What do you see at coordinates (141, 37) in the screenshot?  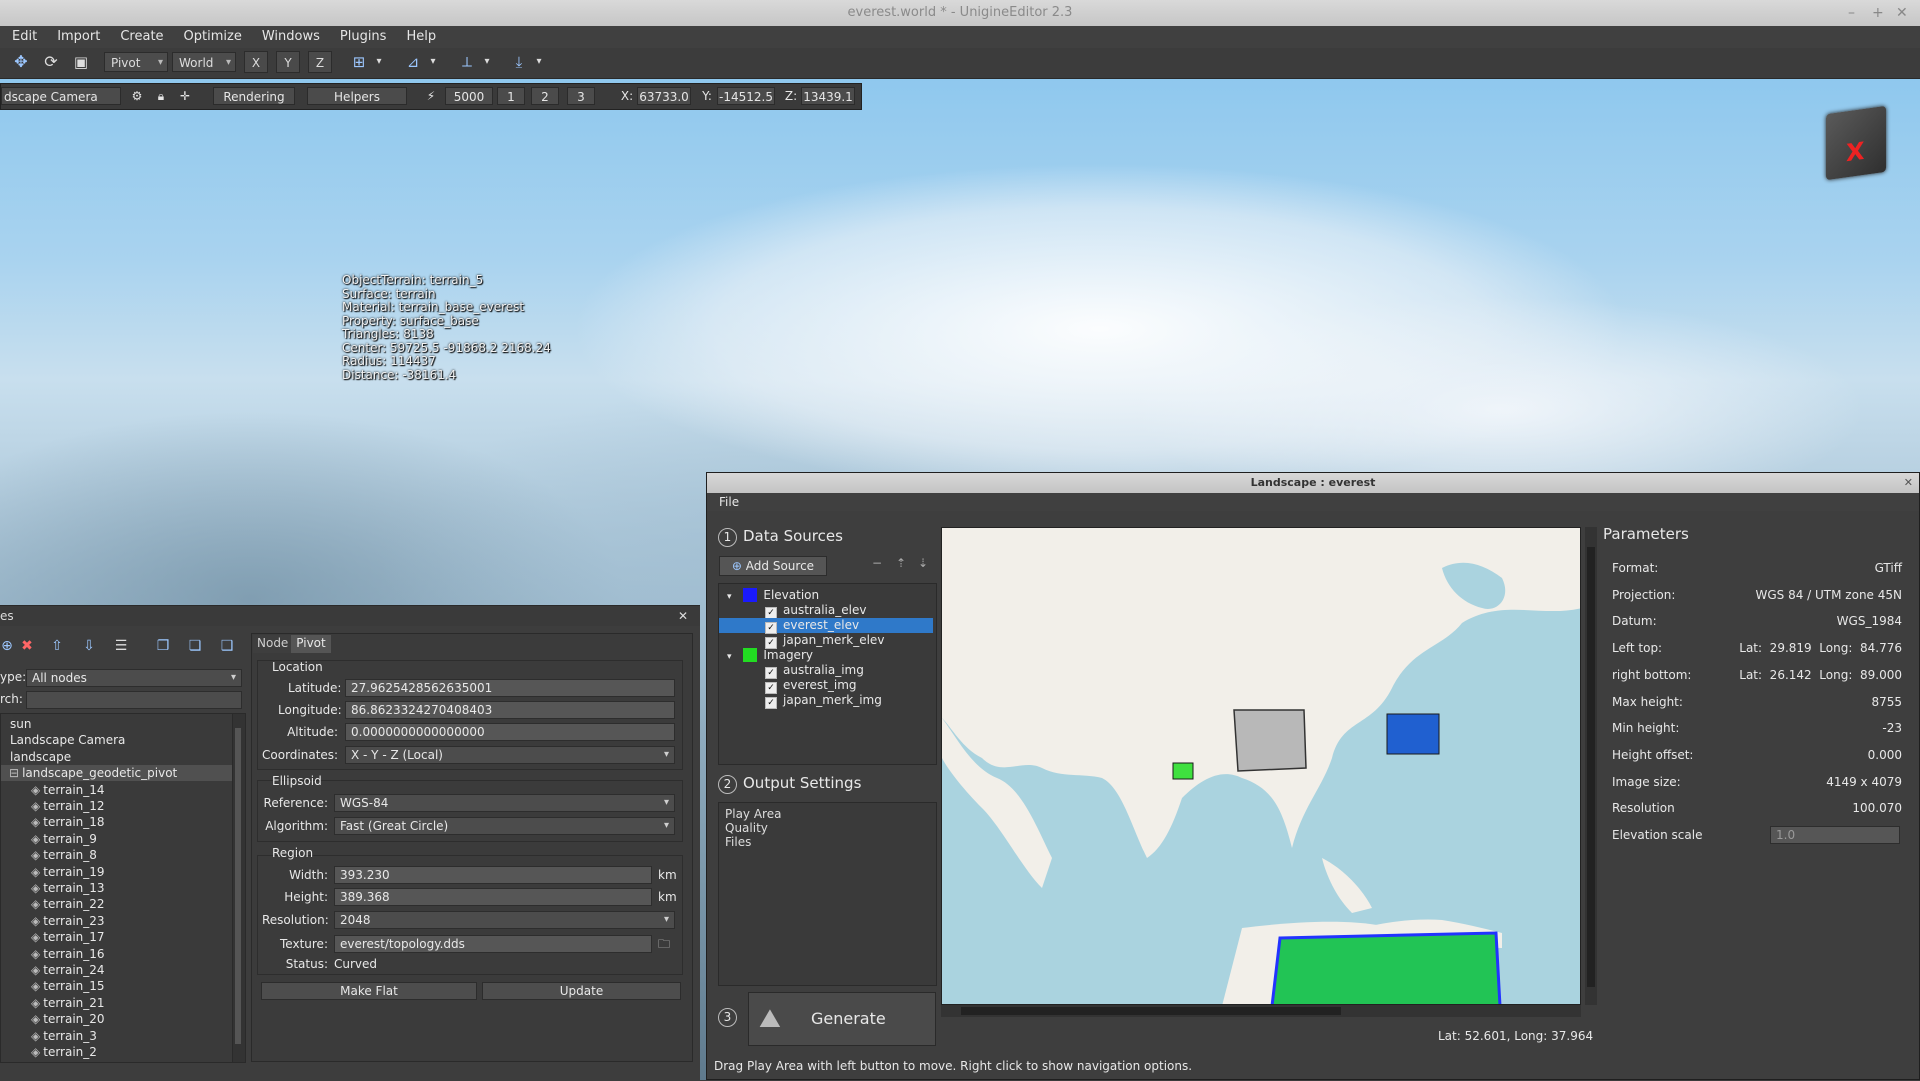 I see `menu-create: Create` at bounding box center [141, 37].